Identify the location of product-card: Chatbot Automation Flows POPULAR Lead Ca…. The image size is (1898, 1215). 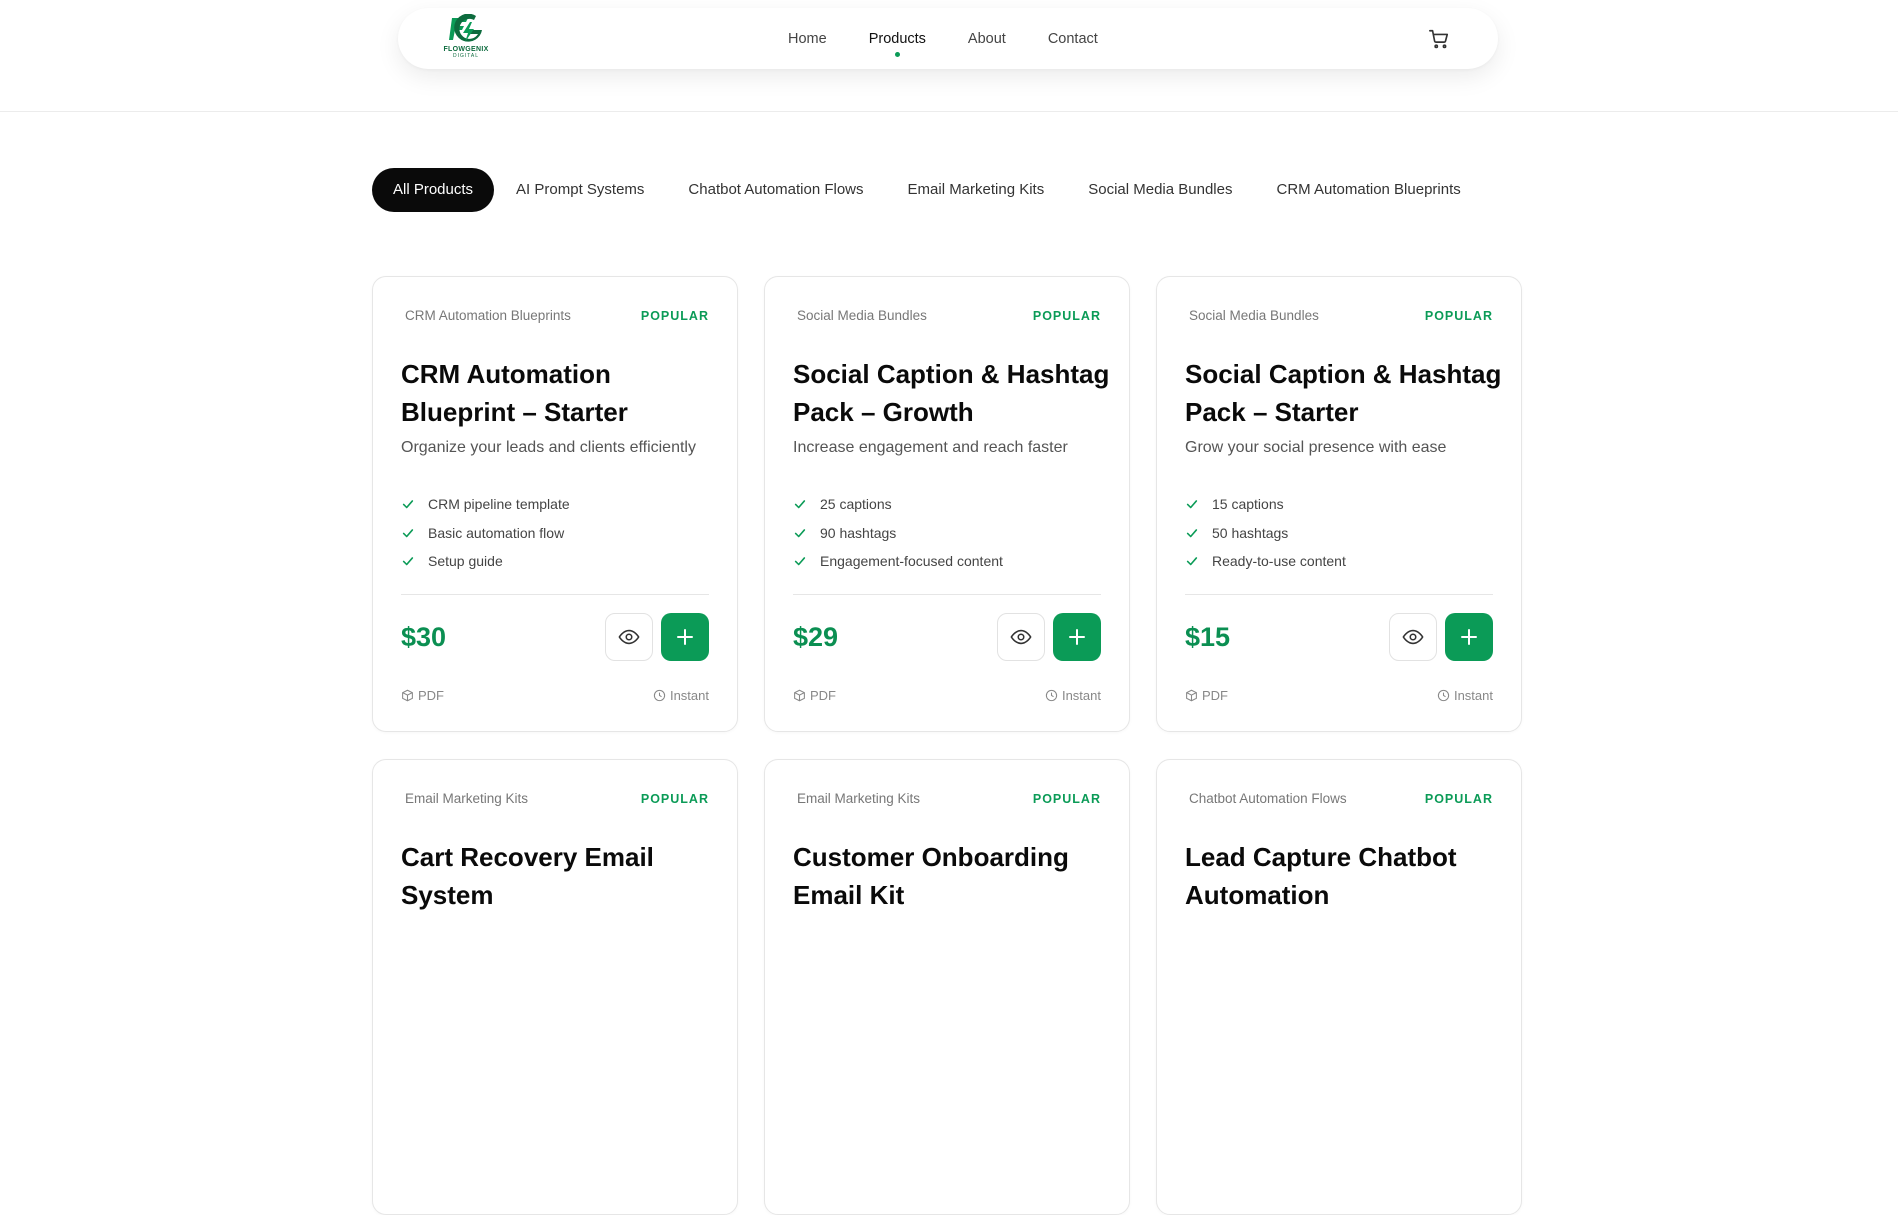
(1339, 987).